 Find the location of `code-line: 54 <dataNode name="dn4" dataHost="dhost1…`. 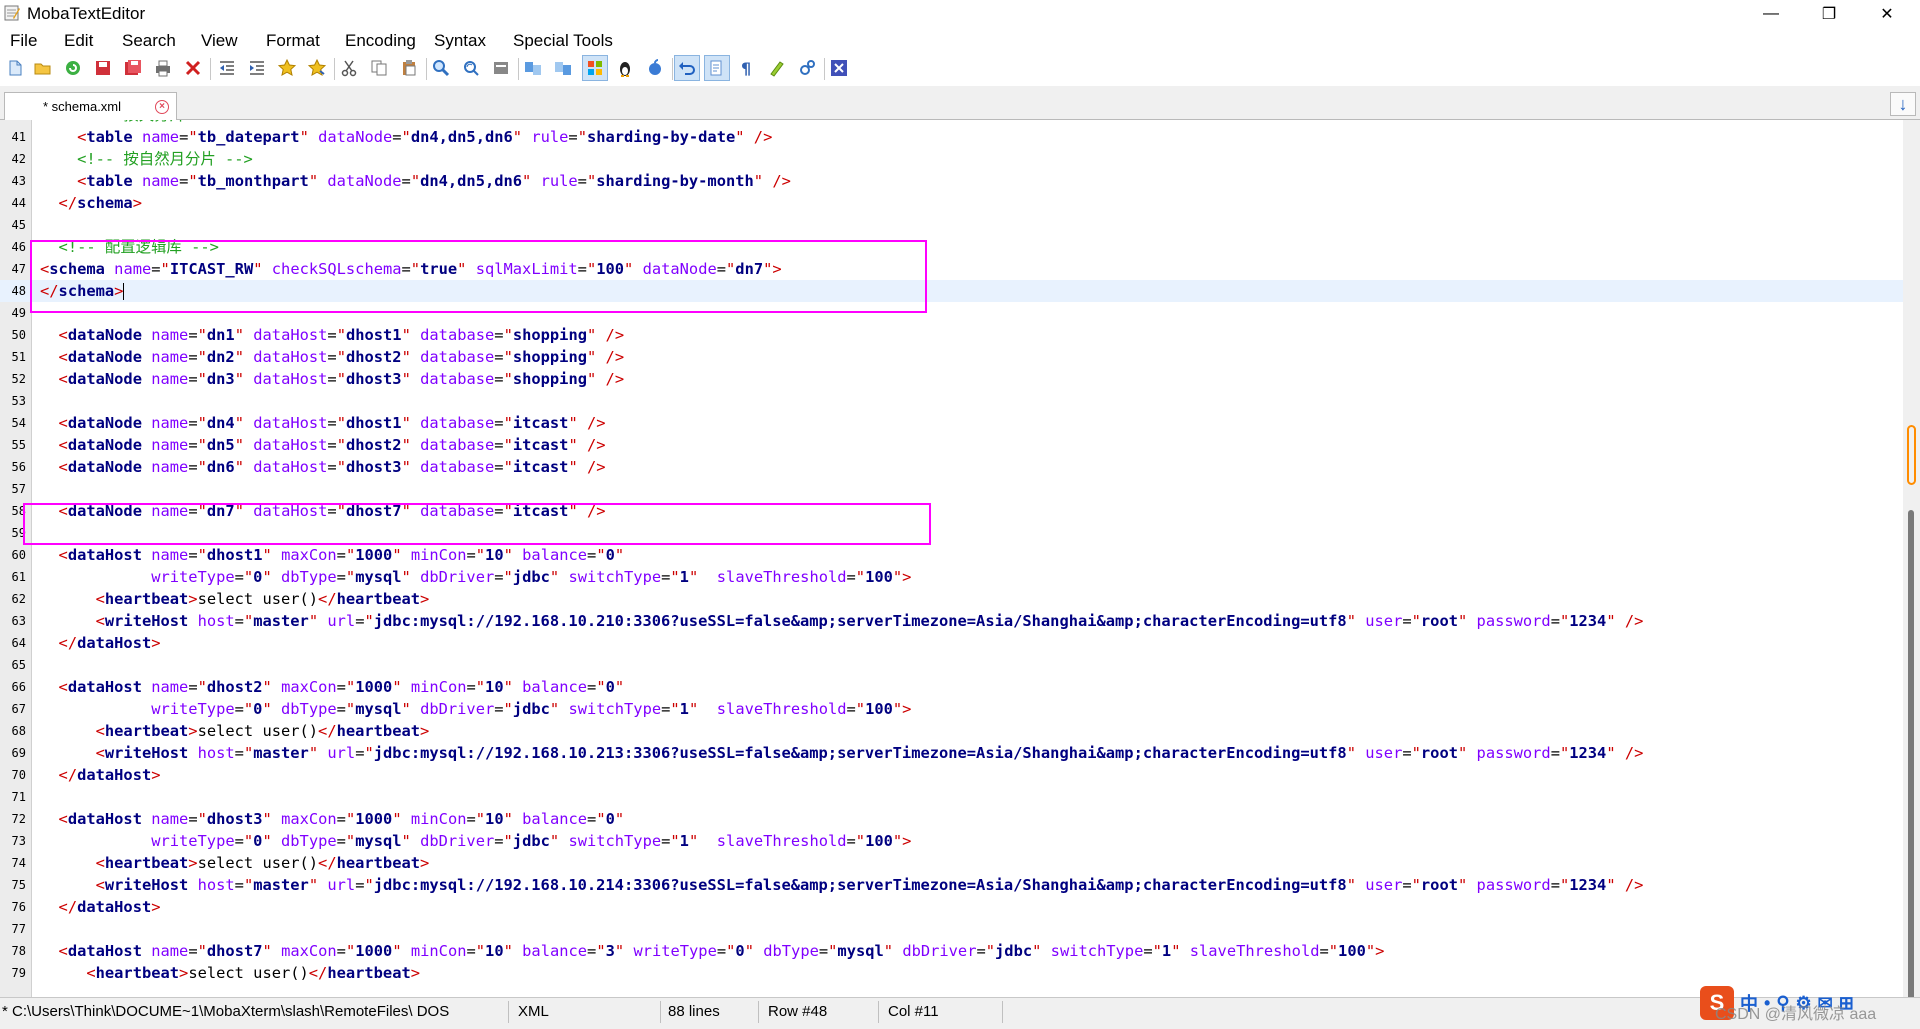

code-line: 54 <dataNode name="dn4" dataHost="dhost1… is located at coordinates (951, 423).